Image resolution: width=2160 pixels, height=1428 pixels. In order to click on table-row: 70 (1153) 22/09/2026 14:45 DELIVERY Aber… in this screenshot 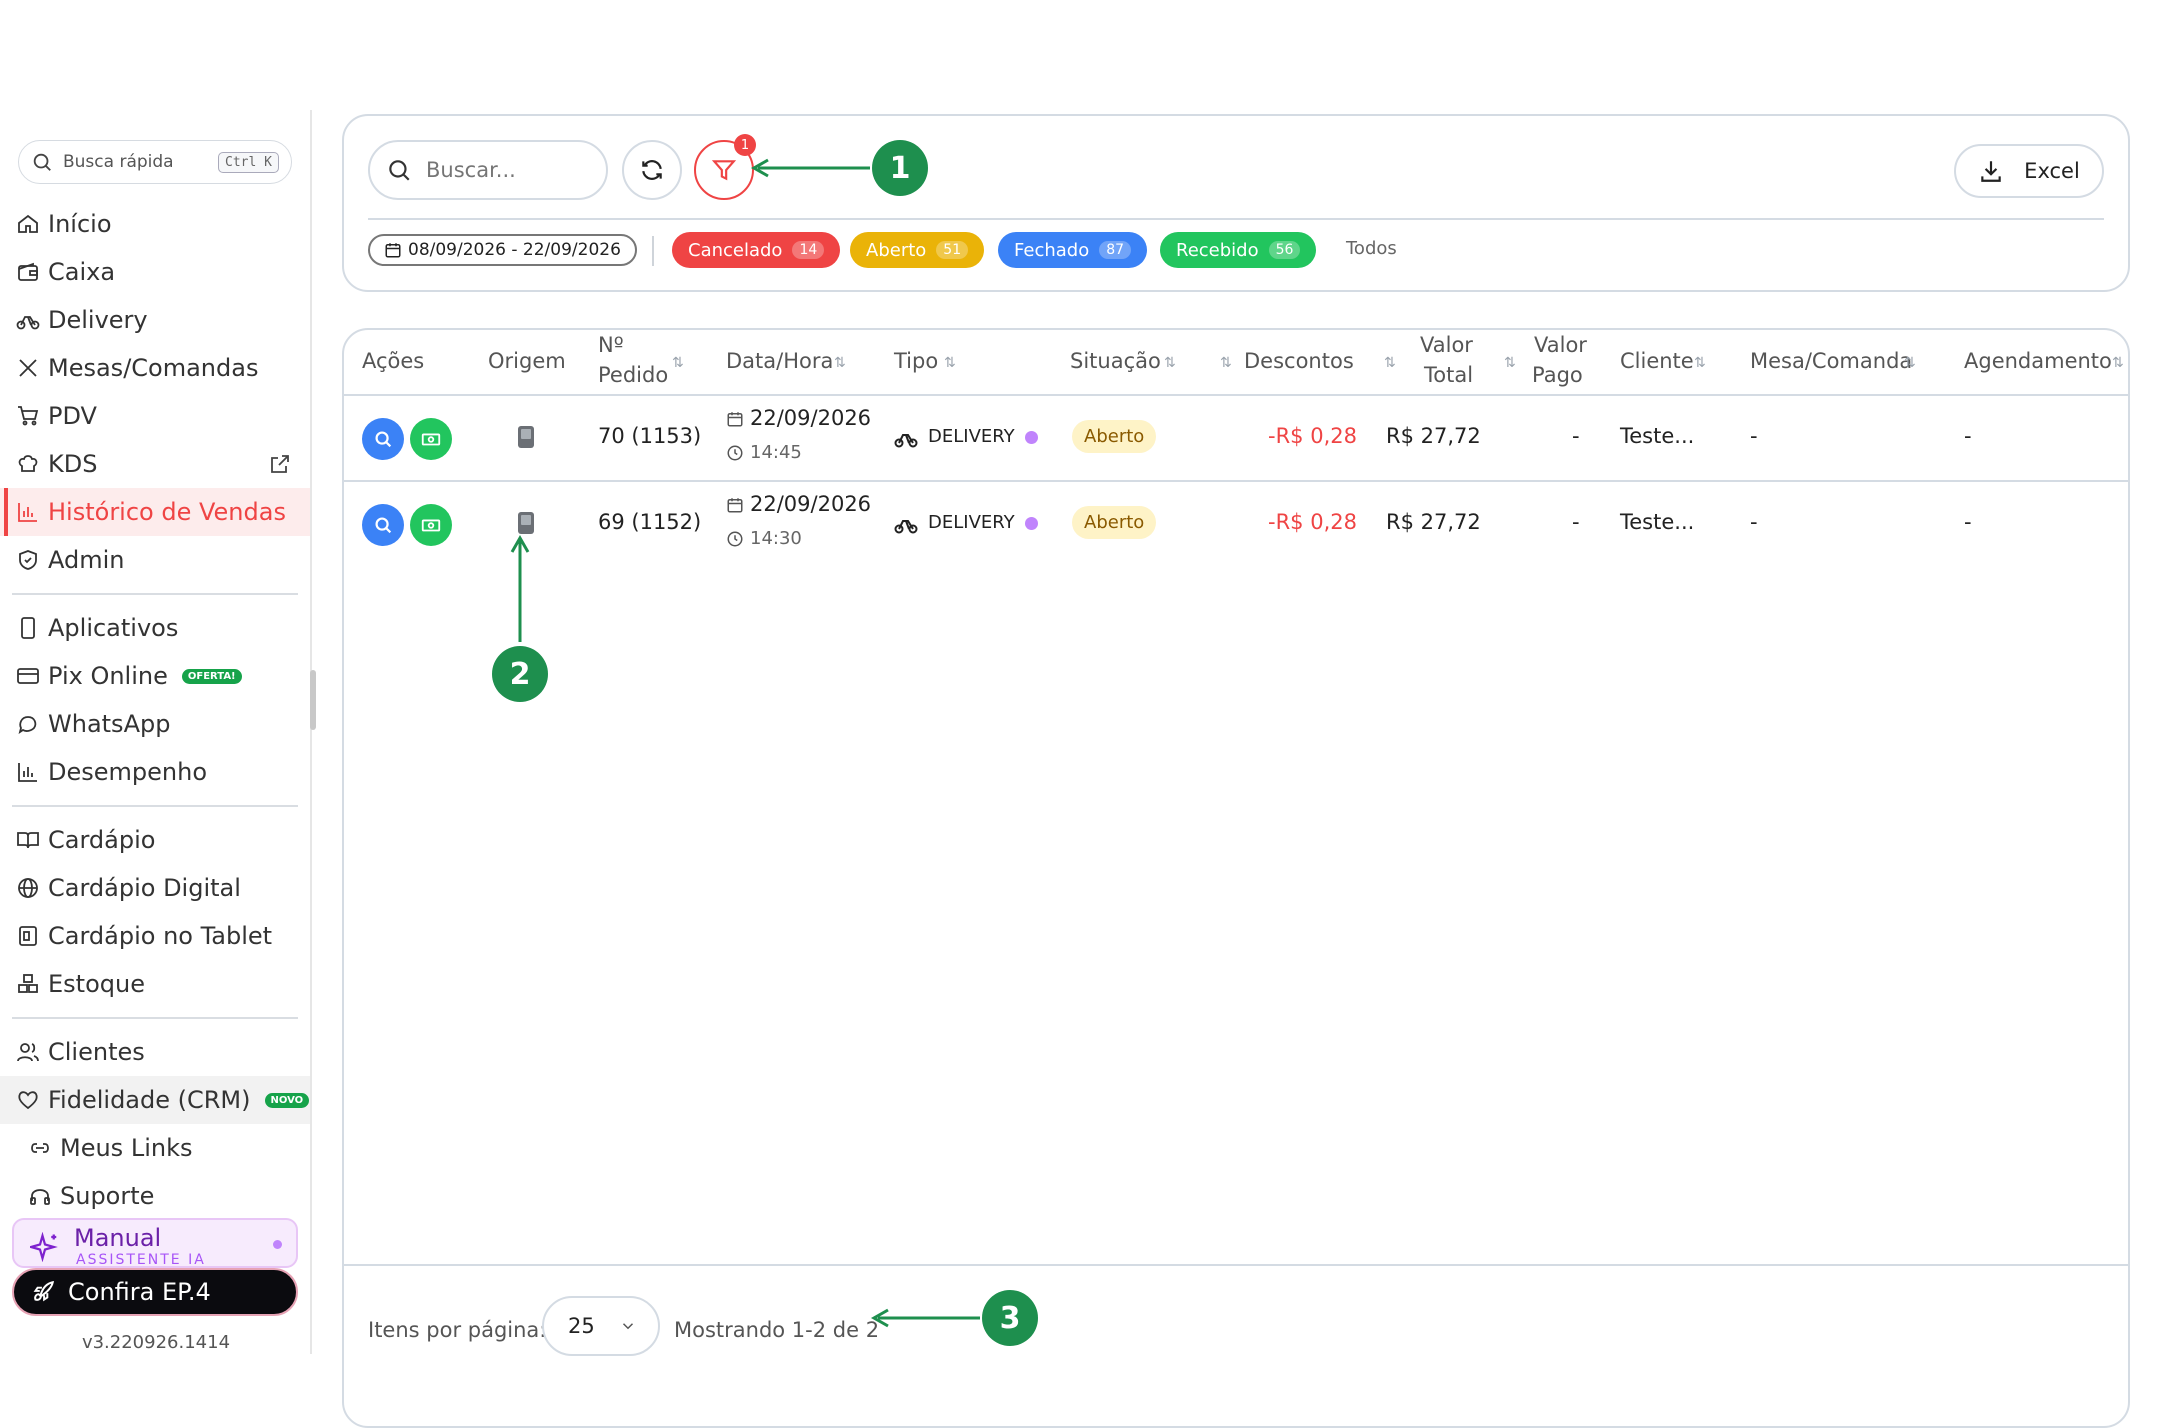, I will do `click(1236, 439)`.